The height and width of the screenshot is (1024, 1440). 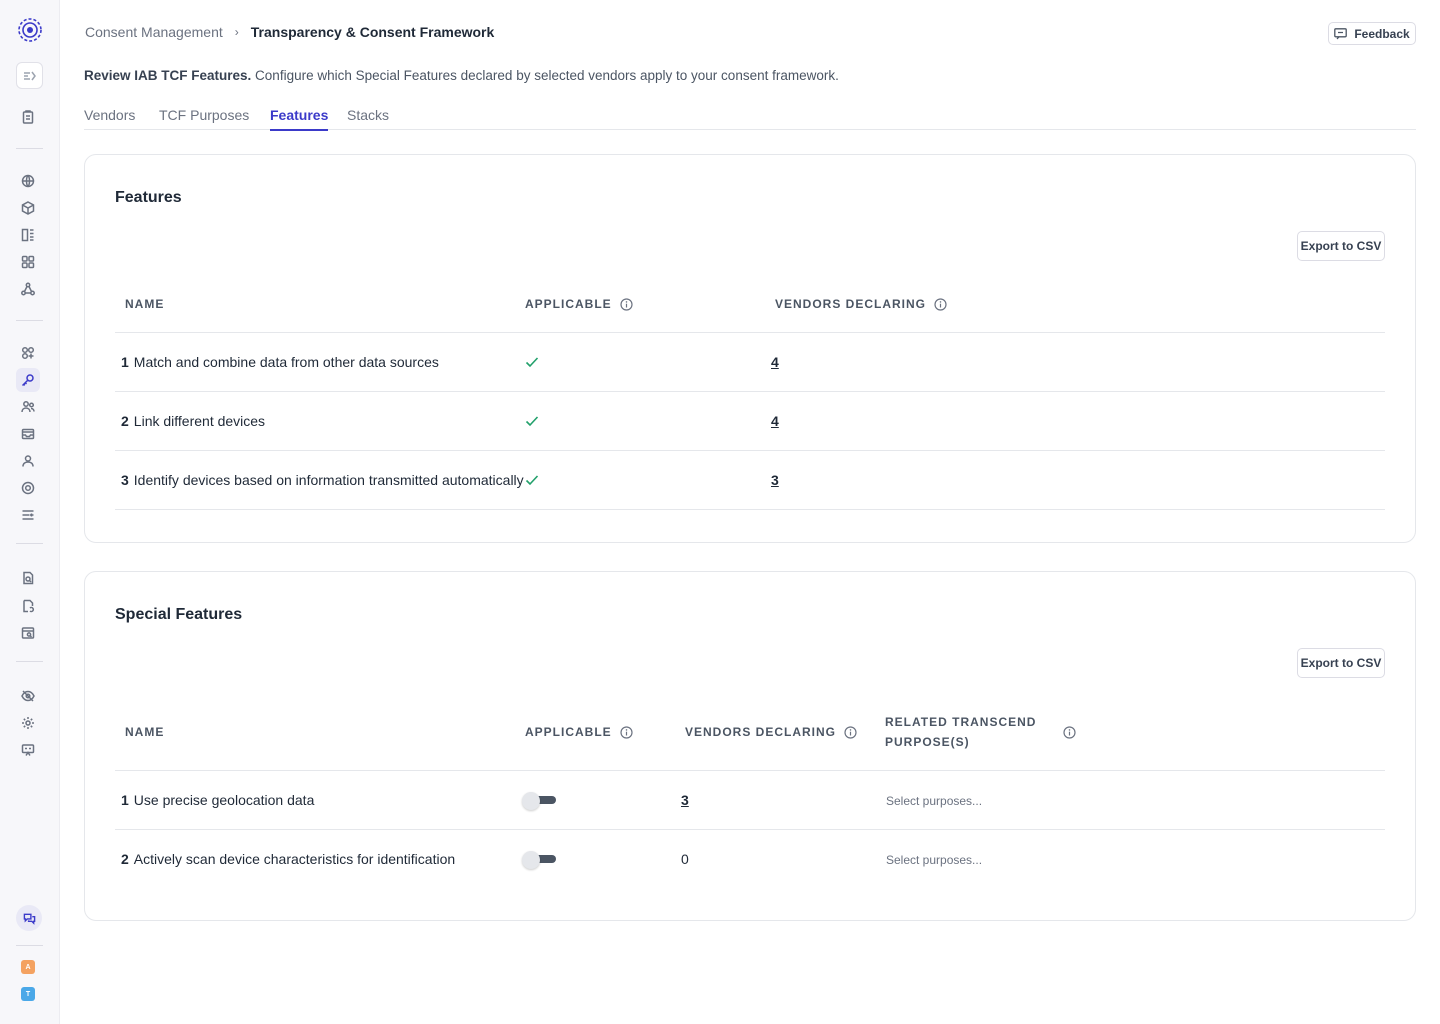 I want to click on vendors-declaring-count: 0, so click(x=685, y=859).